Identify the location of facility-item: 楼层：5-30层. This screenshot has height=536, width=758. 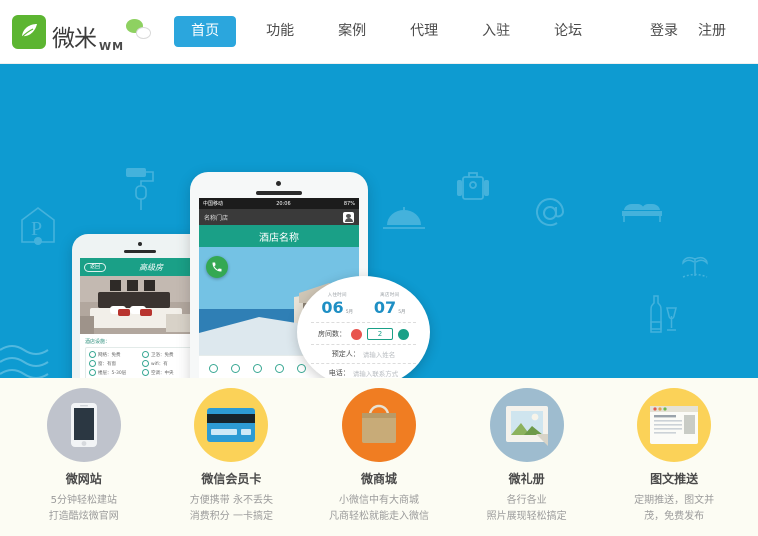
(113, 372).